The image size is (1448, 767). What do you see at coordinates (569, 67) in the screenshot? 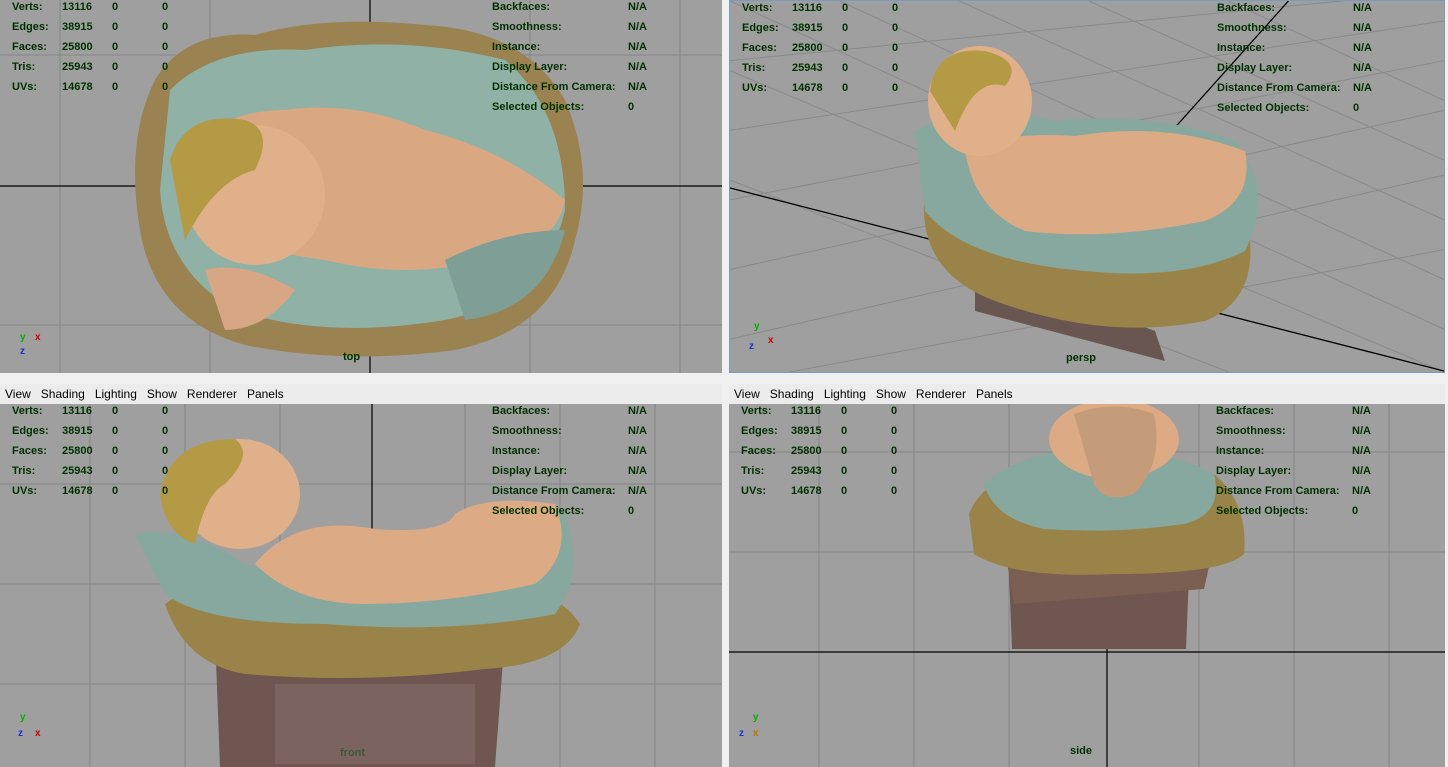
I see `hud-row-display-layer: Display Layer: N/A` at bounding box center [569, 67].